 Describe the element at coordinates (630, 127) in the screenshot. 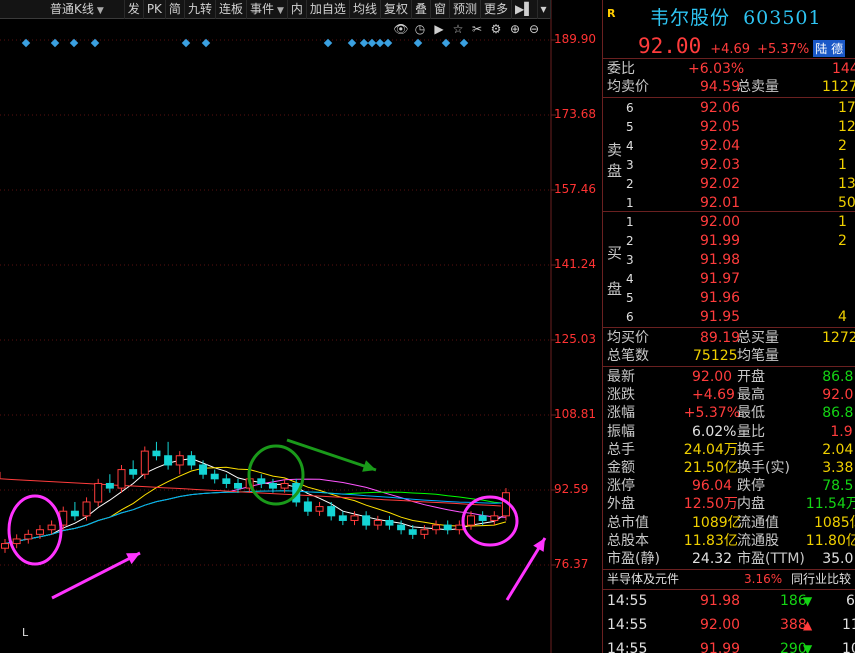

I see `sell-level-5: 5` at that location.